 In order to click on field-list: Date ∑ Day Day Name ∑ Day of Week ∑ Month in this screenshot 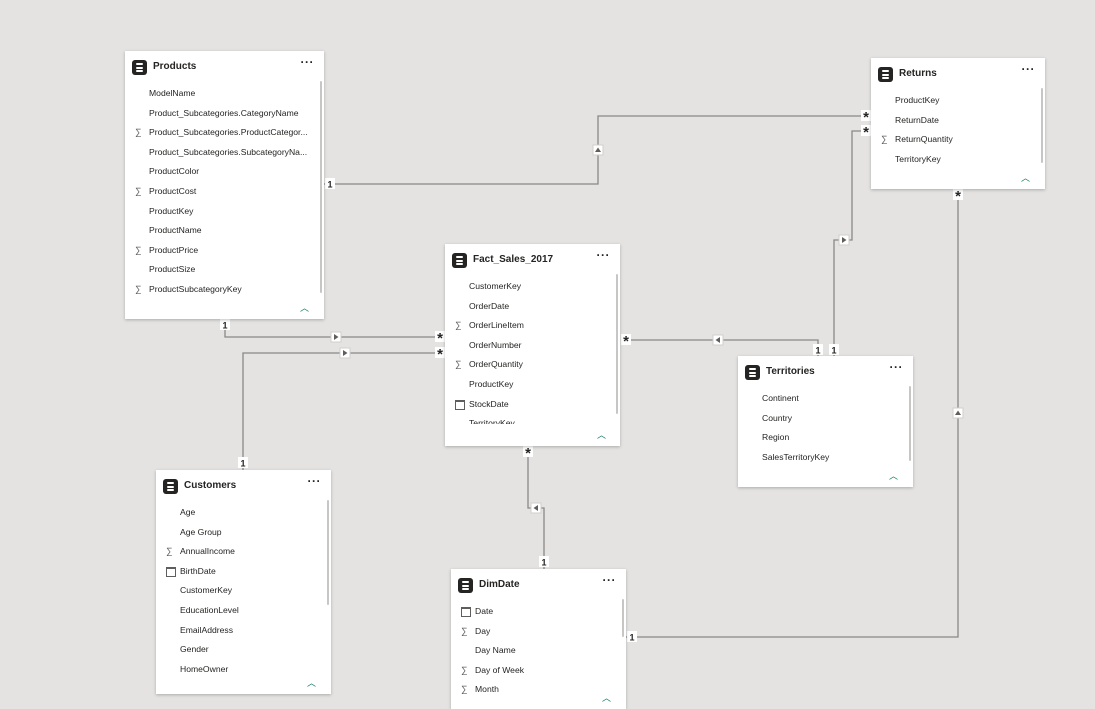, I will do `click(533, 656)`.